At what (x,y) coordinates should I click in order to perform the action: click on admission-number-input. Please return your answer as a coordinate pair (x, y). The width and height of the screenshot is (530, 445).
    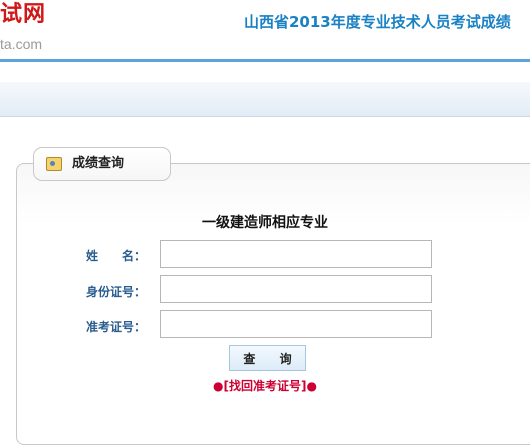
    Looking at the image, I should click on (296, 324).